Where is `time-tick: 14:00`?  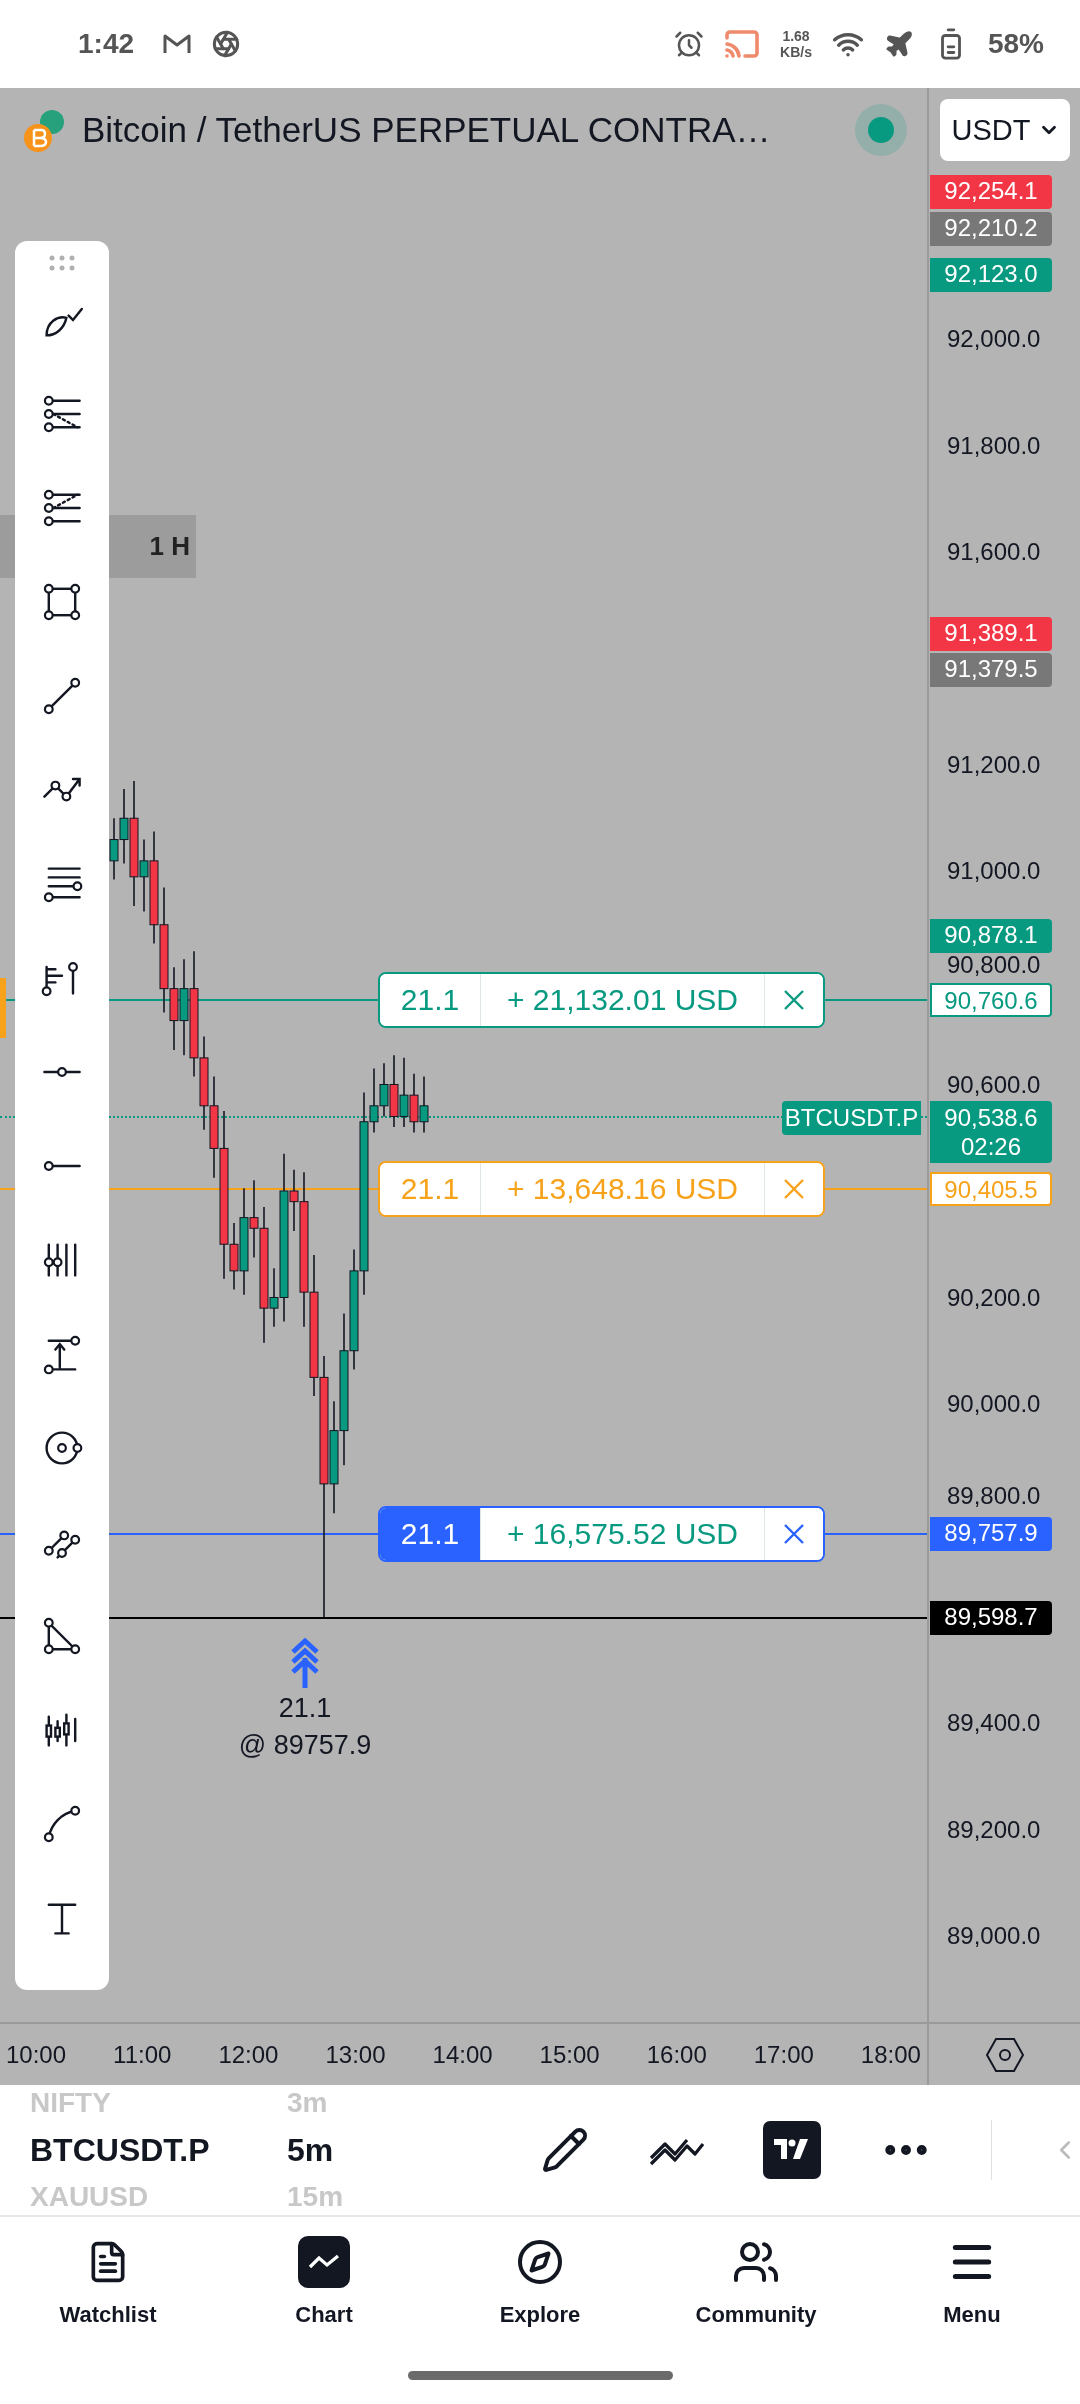 time-tick: 14:00 is located at coordinates (462, 2054).